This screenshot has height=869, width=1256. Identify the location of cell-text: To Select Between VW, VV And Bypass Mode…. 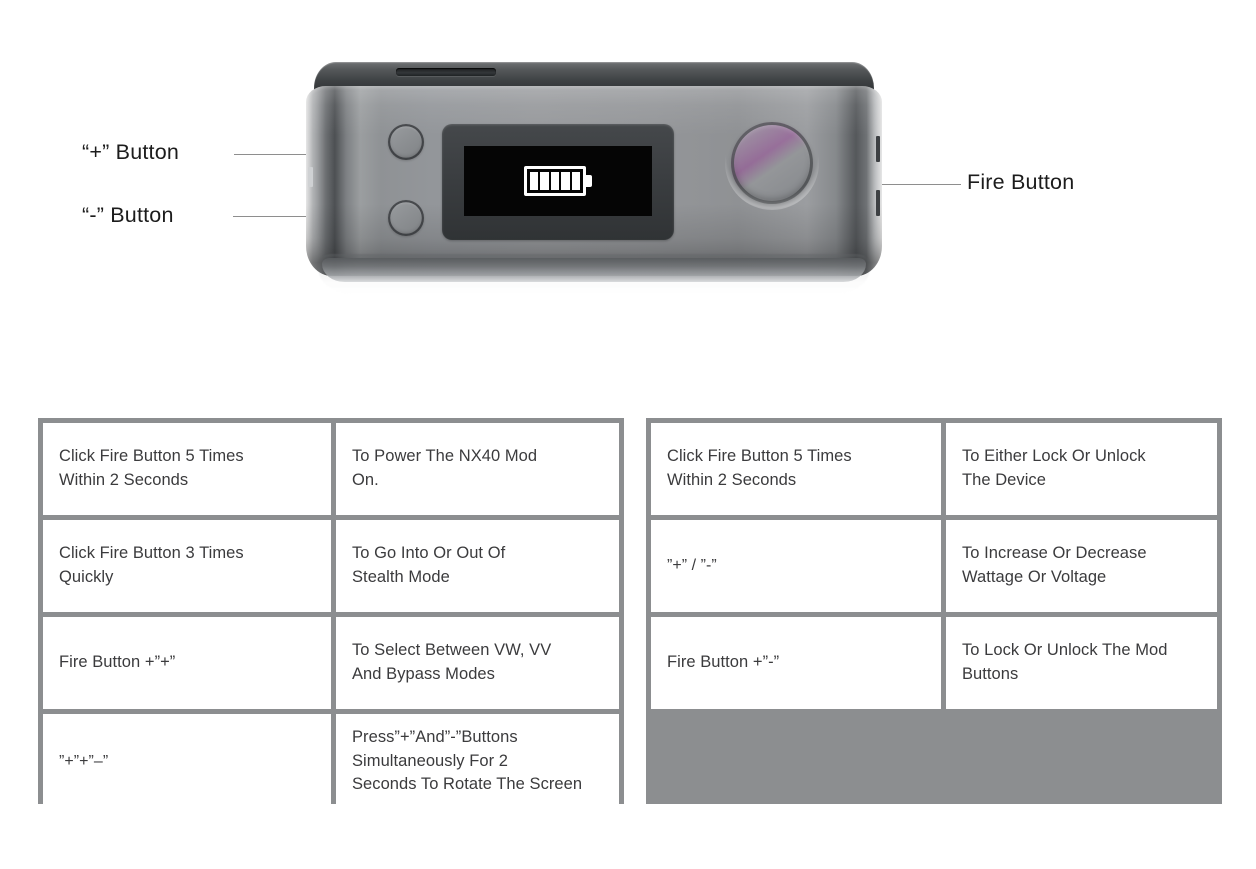
(452, 662).